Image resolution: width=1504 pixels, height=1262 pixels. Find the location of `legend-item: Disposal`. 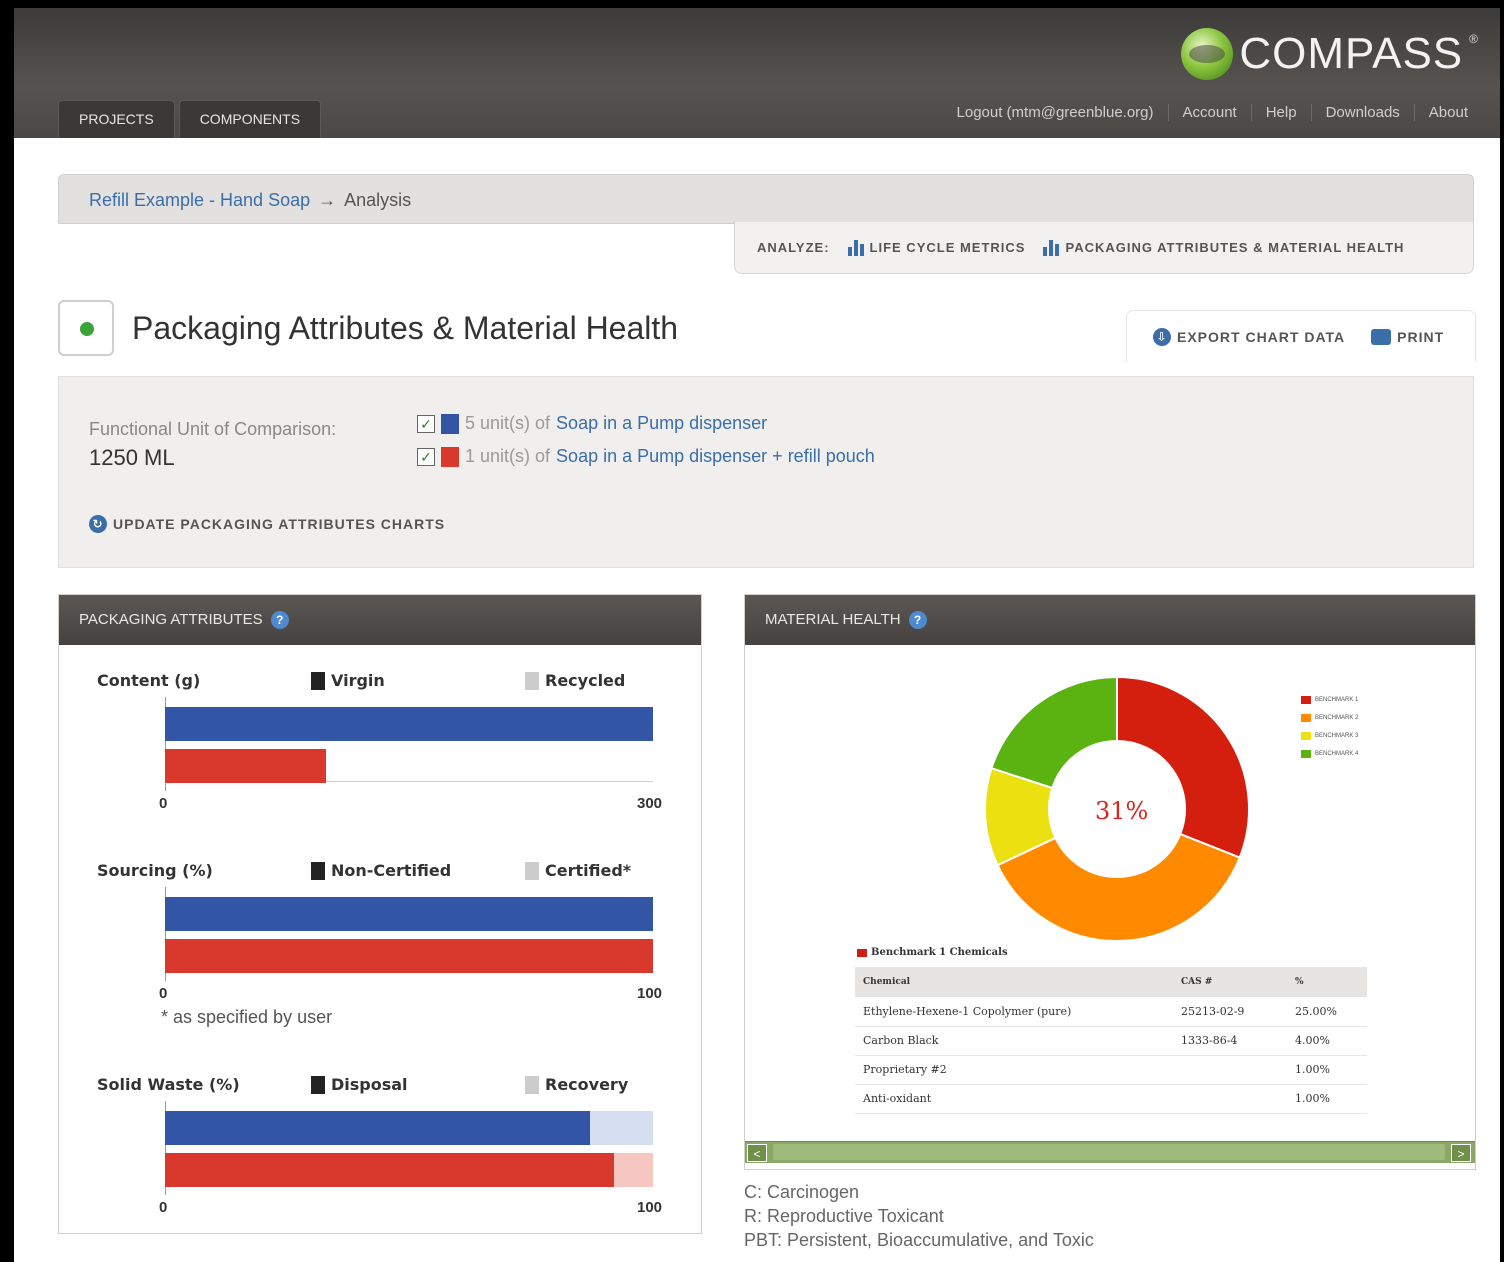

legend-item: Disposal is located at coordinates (359, 1084).